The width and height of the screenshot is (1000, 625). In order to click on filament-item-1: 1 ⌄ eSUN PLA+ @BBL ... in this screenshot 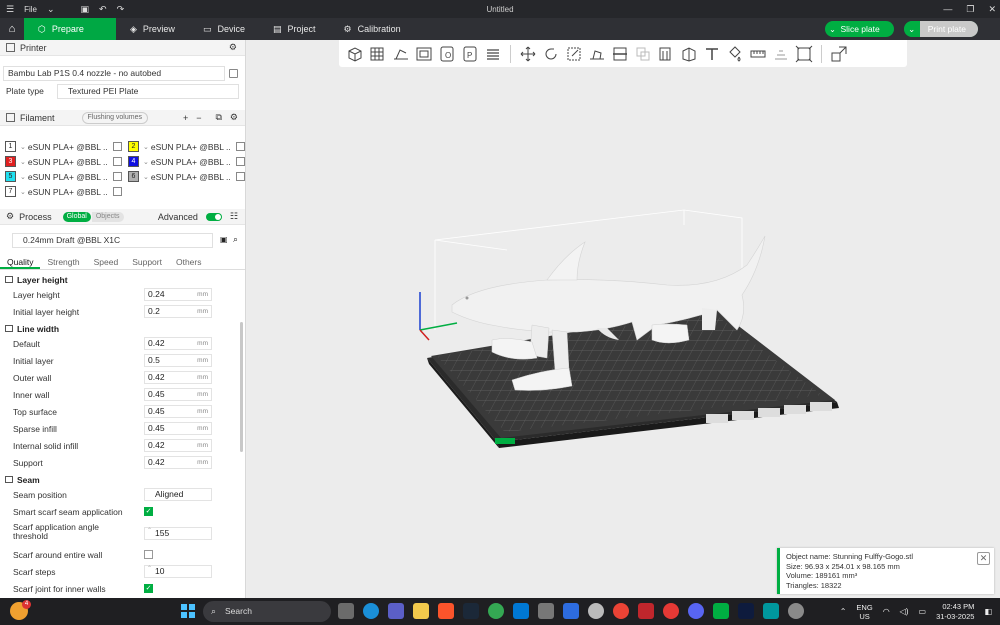, I will do `click(63, 146)`.